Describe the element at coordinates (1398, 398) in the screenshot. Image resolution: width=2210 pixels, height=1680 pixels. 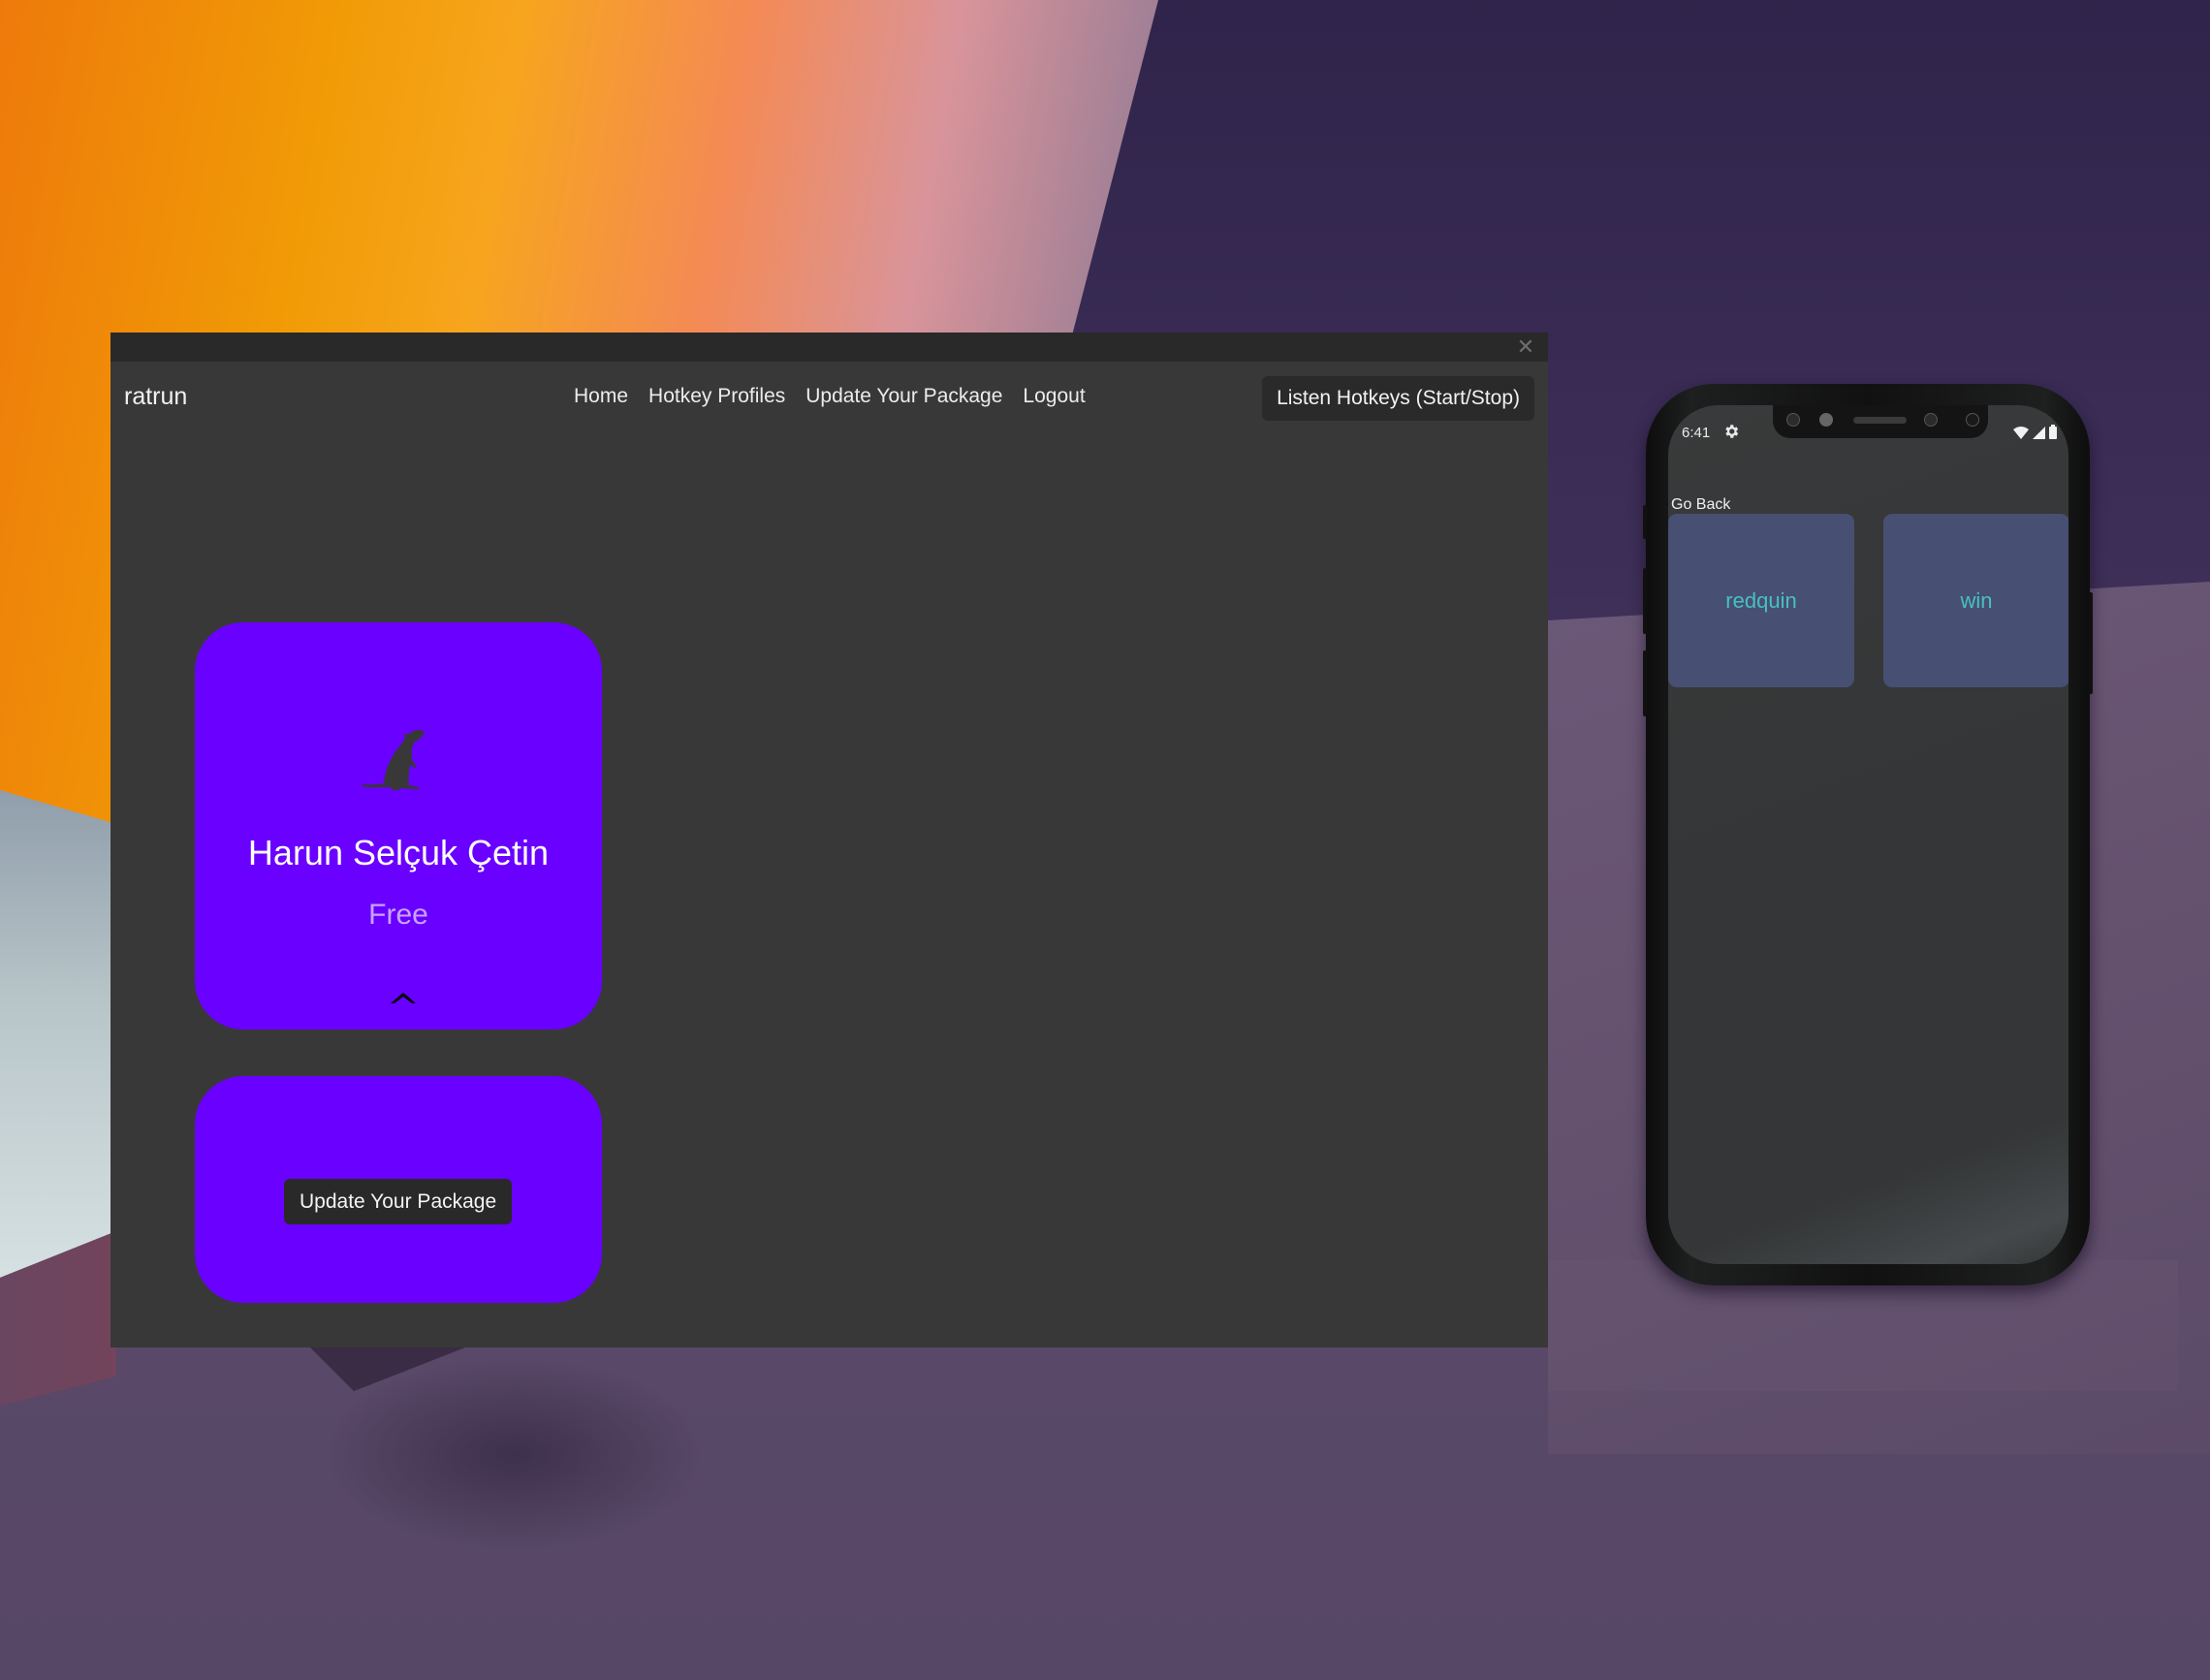
I see `listen-hotkeys-button: Listen Hotkeys (Start/Stop)` at that location.